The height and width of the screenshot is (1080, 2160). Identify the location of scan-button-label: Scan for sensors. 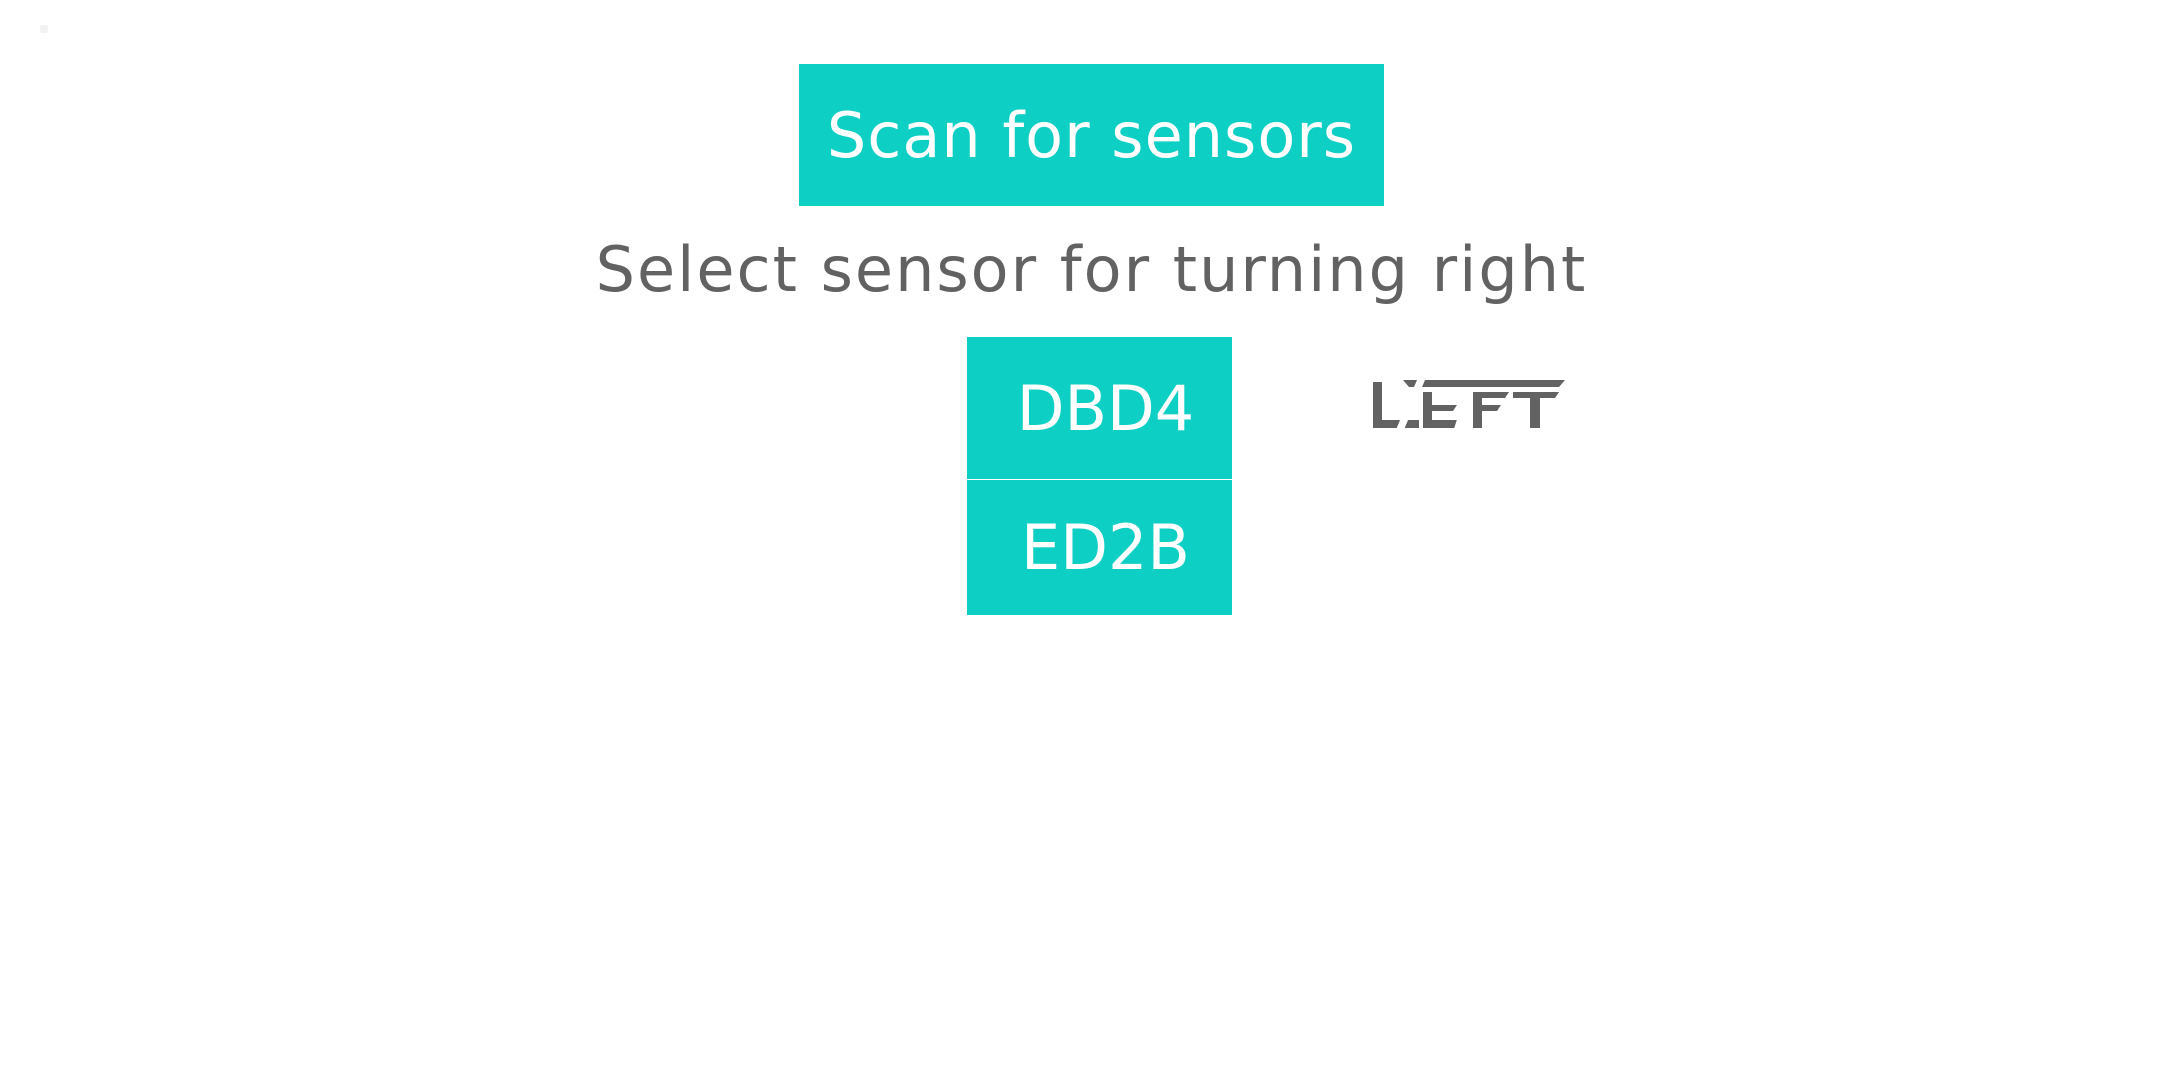
(1091, 135).